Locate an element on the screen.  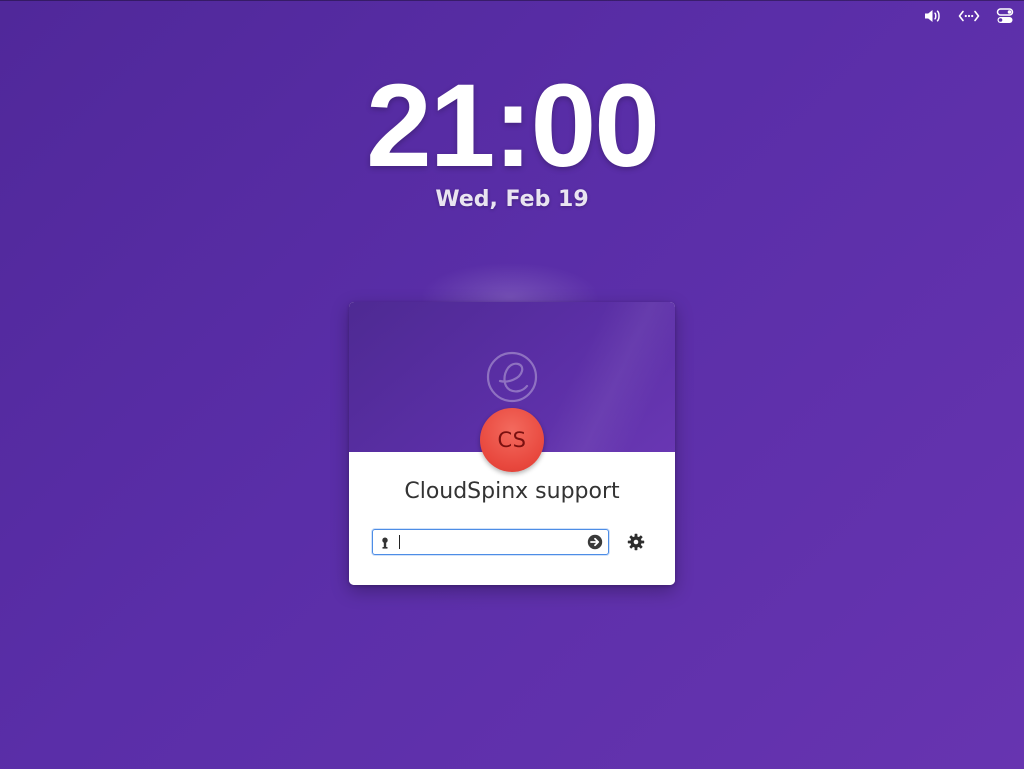
avatar-initials: CS is located at coordinates (512, 440).